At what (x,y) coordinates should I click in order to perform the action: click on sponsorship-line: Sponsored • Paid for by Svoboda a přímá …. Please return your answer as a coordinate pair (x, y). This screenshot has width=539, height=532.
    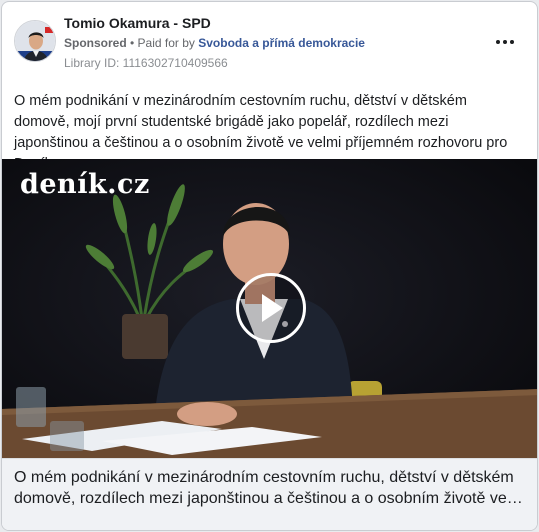
    Looking at the image, I should click on (214, 43).